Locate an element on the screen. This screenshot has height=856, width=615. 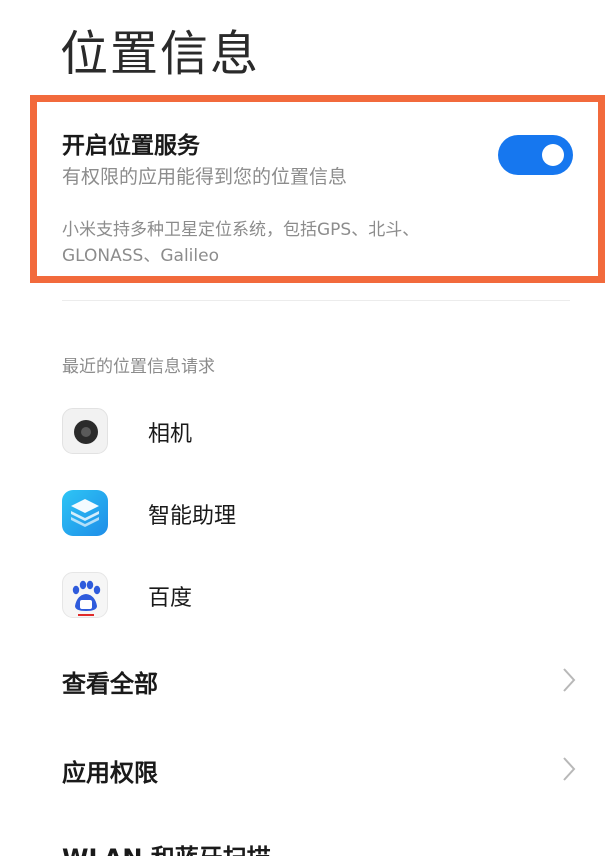
view-all-row: 查看全部 is located at coordinates (319, 681).